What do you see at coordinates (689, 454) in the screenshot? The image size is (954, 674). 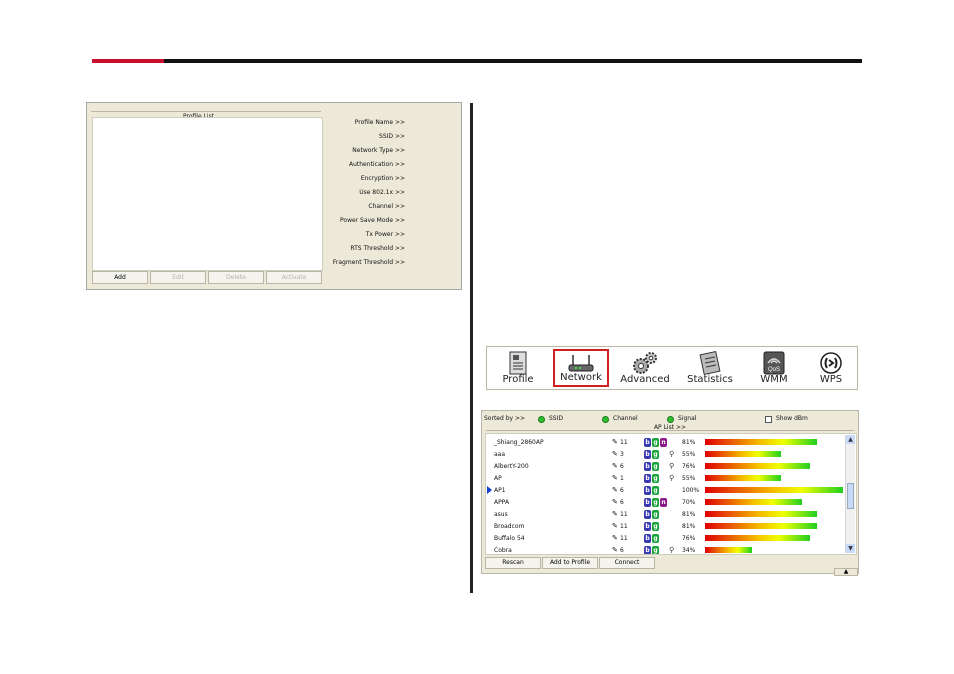 I see `ap-signal: 55%` at bounding box center [689, 454].